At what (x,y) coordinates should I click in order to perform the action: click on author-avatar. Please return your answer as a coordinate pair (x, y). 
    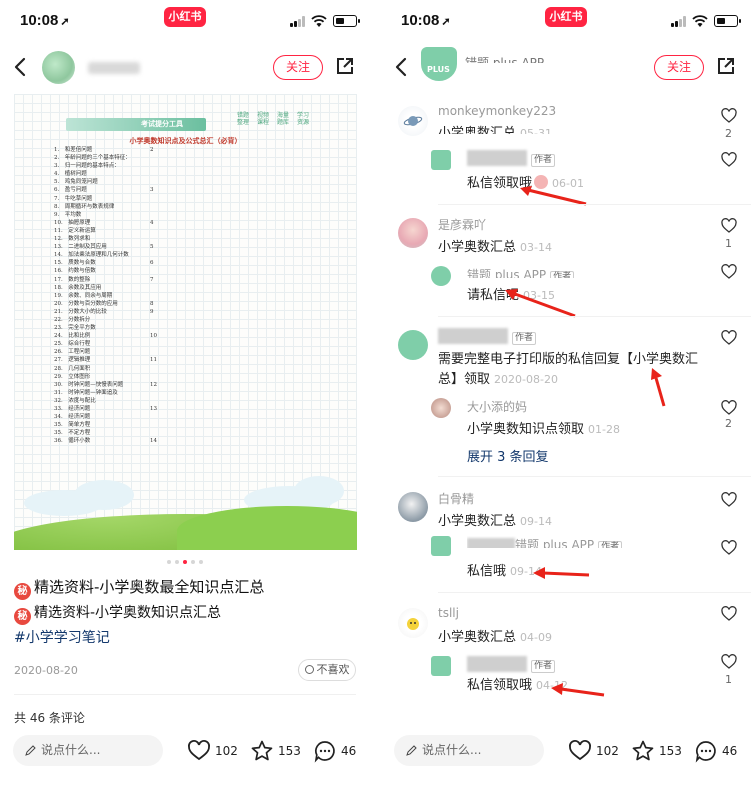
    Looking at the image, I should click on (58, 67).